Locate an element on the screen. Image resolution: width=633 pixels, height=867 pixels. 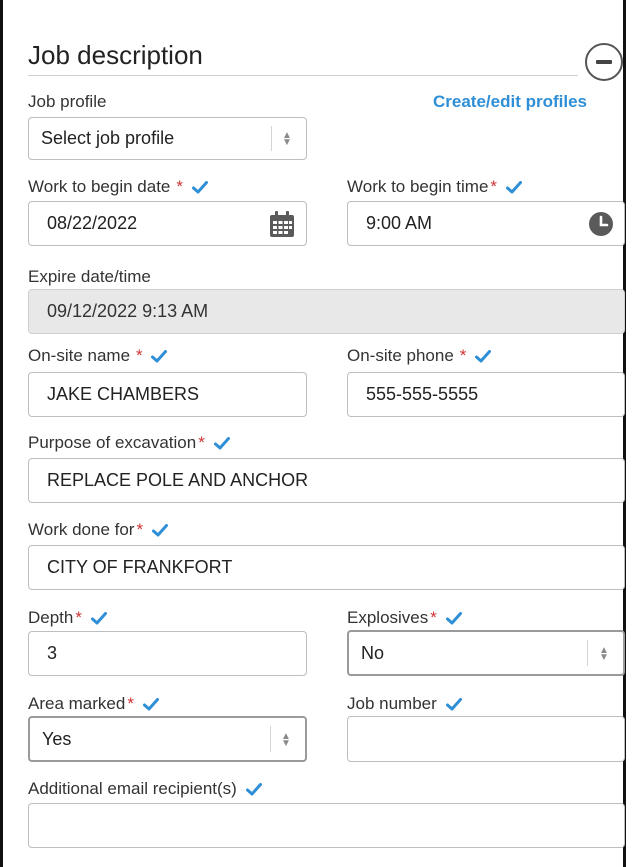
explosives-label: Explosives * is located at coordinates (404, 618).